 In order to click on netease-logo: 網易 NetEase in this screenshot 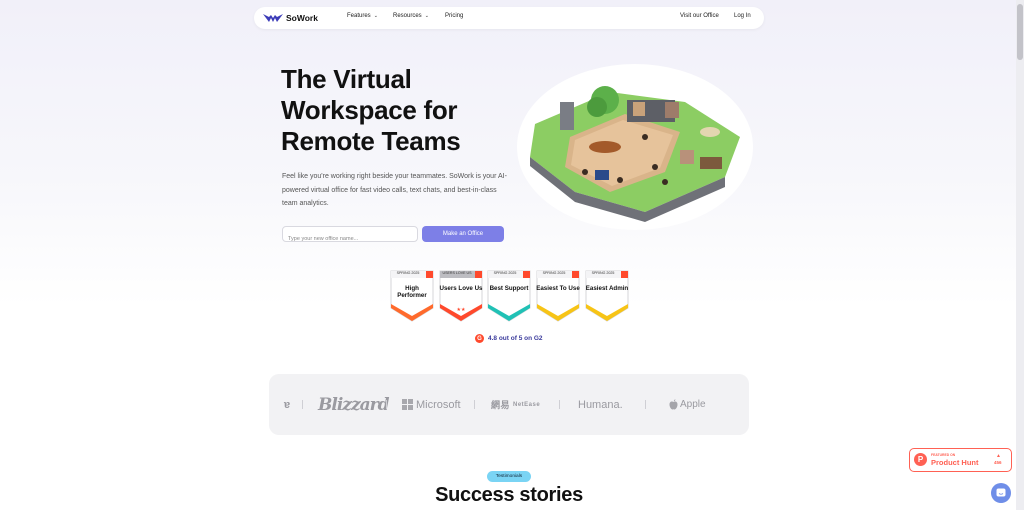, I will do `click(515, 404)`.